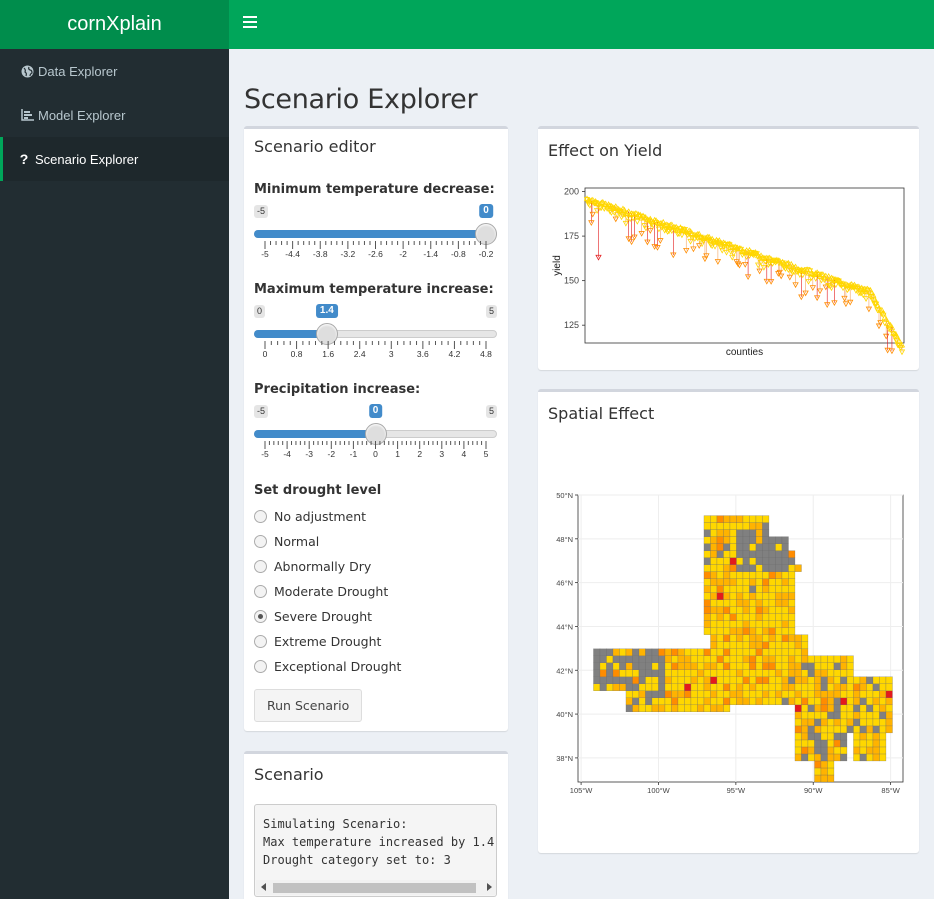 This screenshot has width=934, height=899. Describe the element at coordinates (263, 887) in the screenshot. I see `scroll-left-icon` at that location.